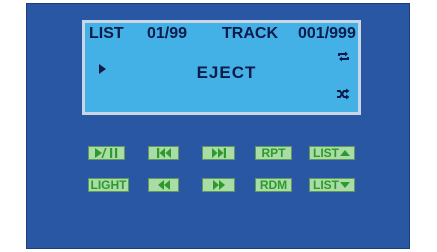 The width and height of the screenshot is (437, 252). I want to click on light-button: LIGHT, so click(108, 185).